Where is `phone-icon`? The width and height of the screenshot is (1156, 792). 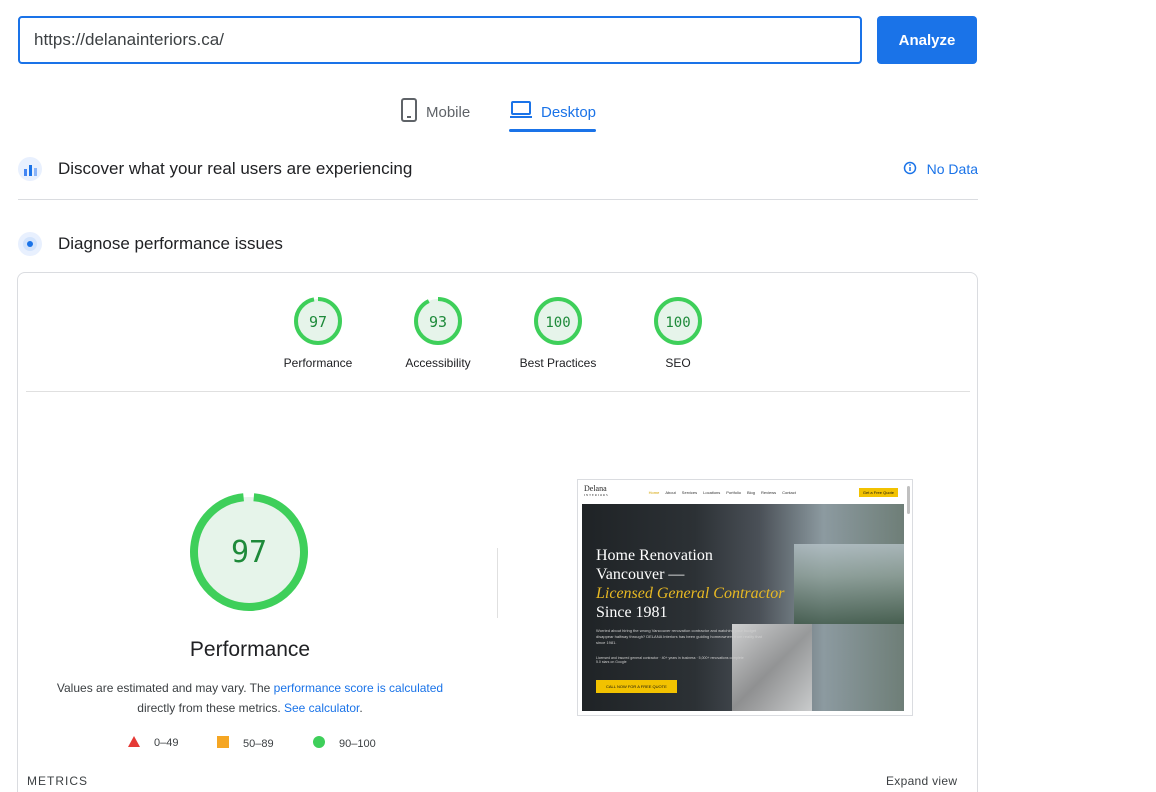
phone-icon is located at coordinates (409, 112).